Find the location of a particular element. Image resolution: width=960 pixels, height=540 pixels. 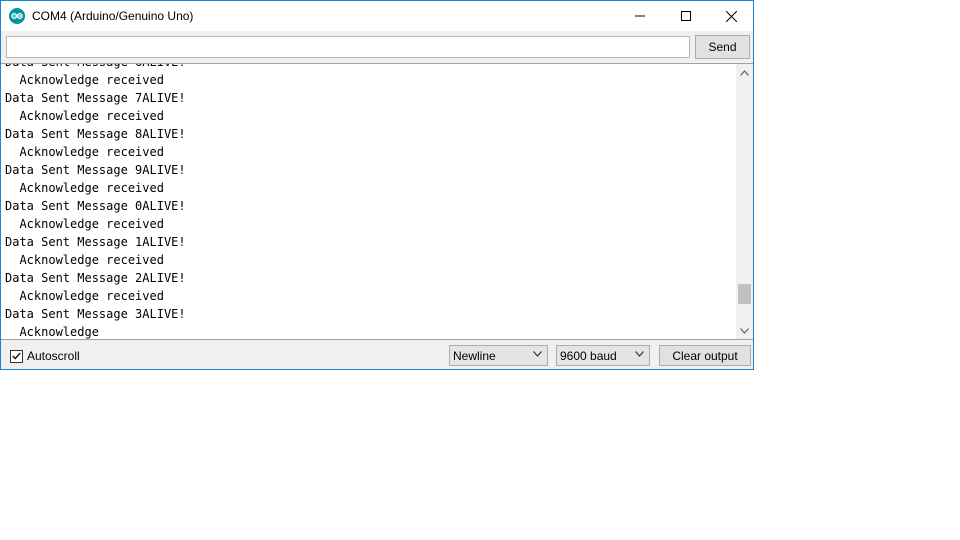

close-button is located at coordinates (731, 16).